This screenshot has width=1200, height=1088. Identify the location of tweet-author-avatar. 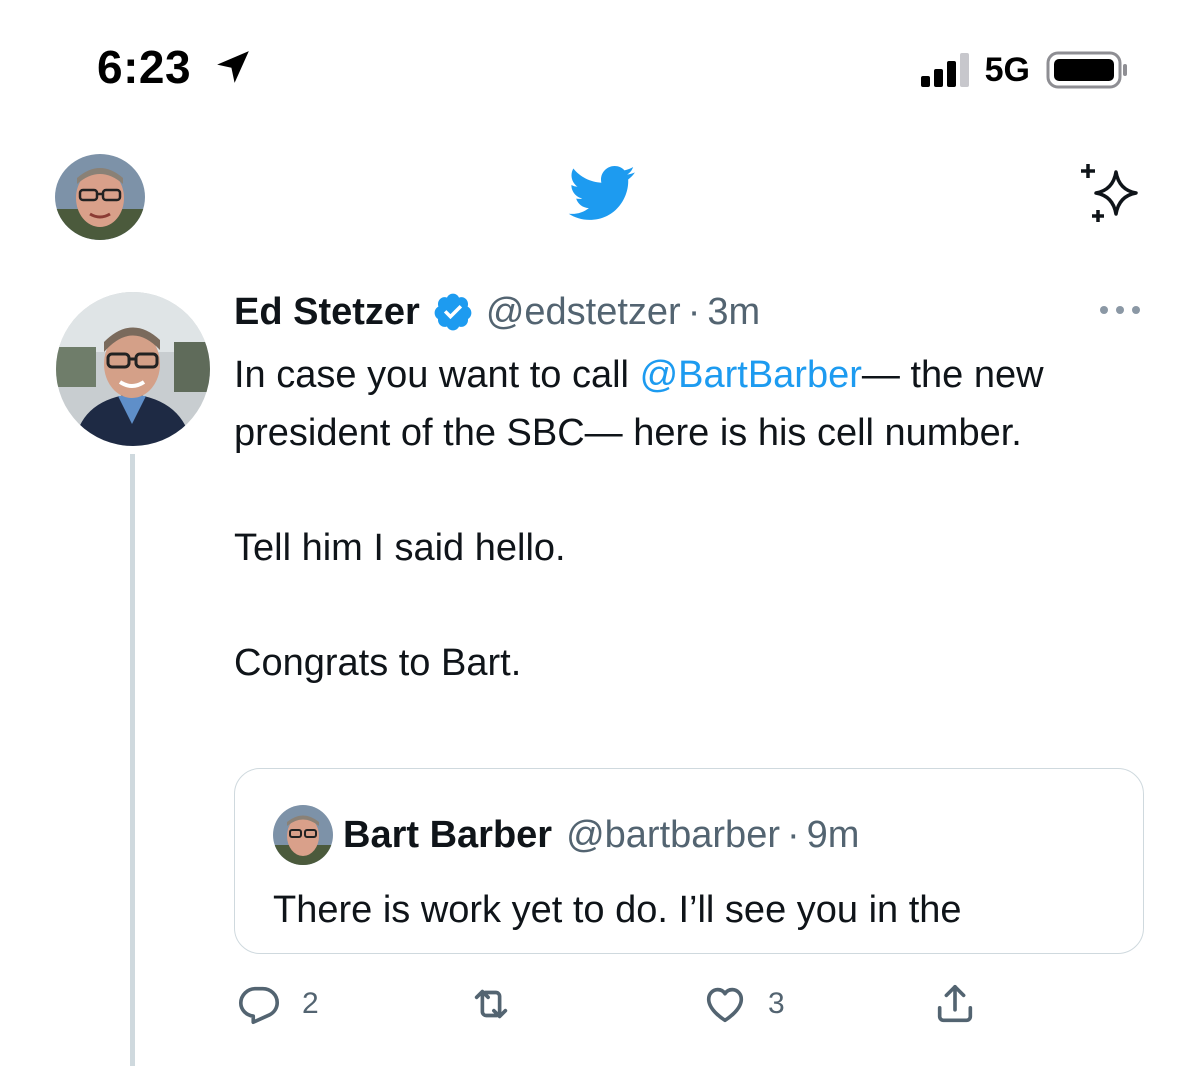
(133, 369).